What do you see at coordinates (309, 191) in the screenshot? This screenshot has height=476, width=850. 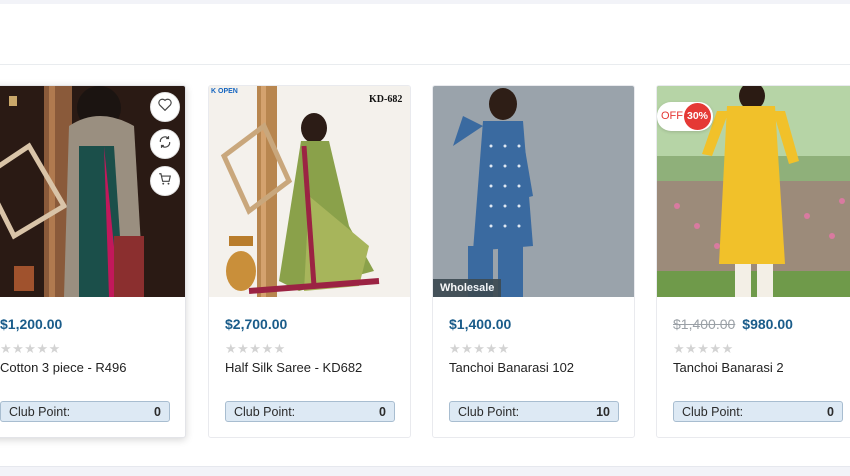 I see `product-image-2: K OPEN KD-682` at bounding box center [309, 191].